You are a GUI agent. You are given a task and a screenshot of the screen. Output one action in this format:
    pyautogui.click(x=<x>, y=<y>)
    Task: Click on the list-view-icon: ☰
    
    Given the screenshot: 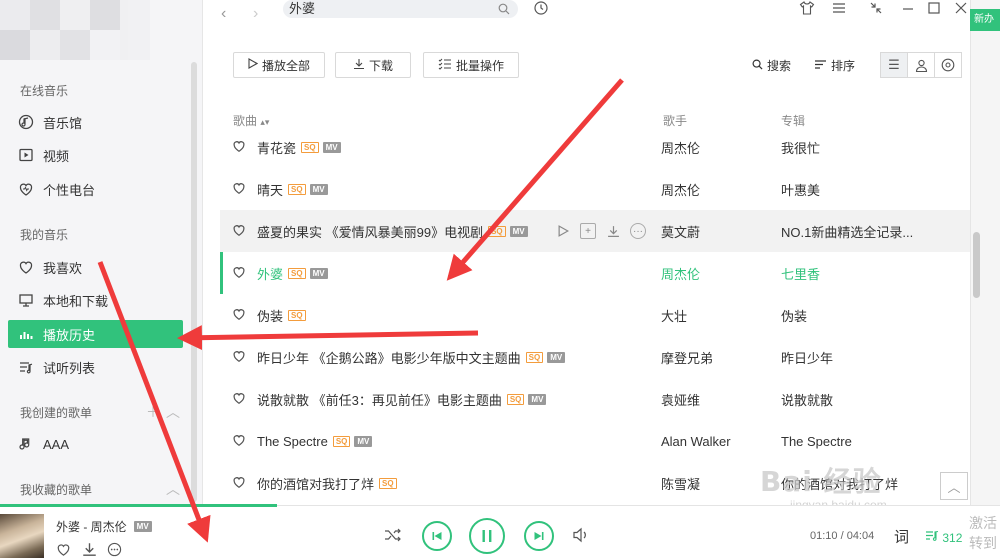 What is the action you would take?
    pyautogui.click(x=894, y=65)
    